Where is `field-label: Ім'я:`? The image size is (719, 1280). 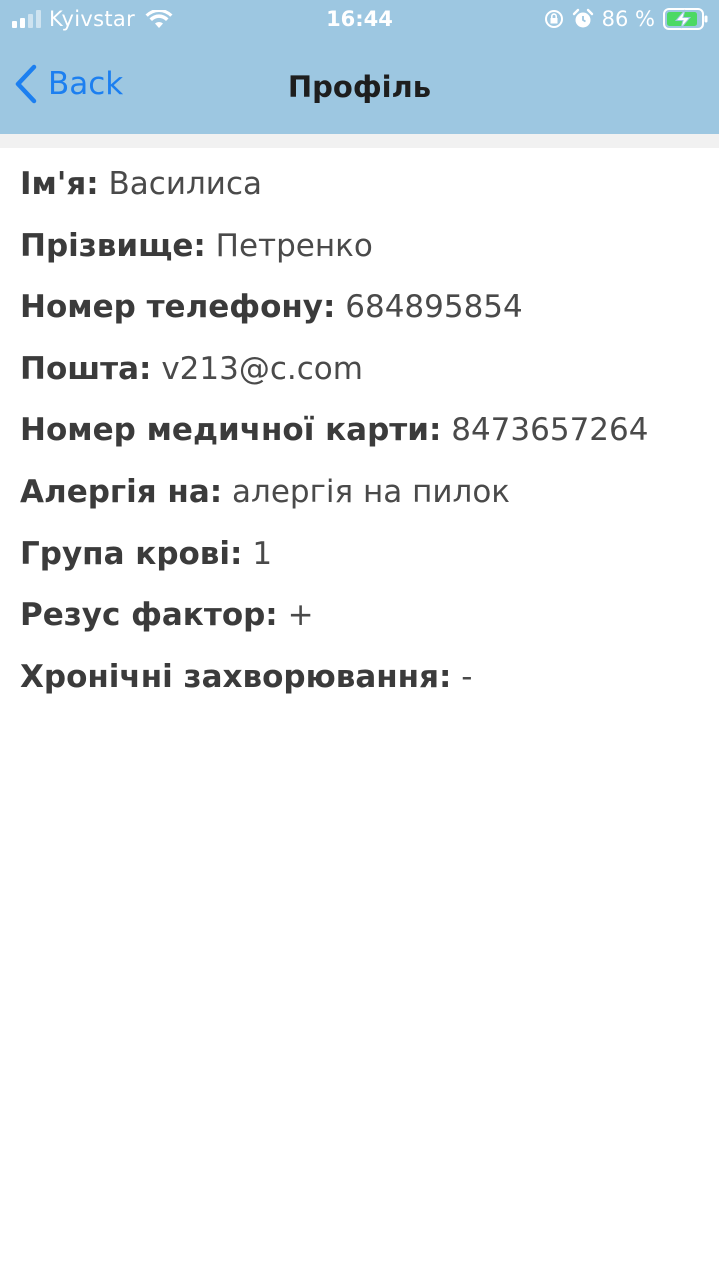 field-label: Ім'я: is located at coordinates (59, 184).